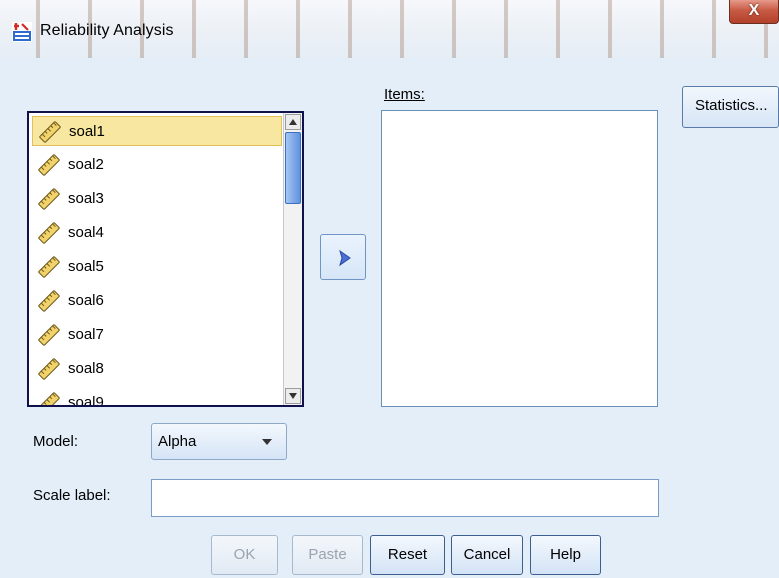  Describe the element at coordinates (157, 301) in the screenshot. I see `list-item: soal6` at that location.